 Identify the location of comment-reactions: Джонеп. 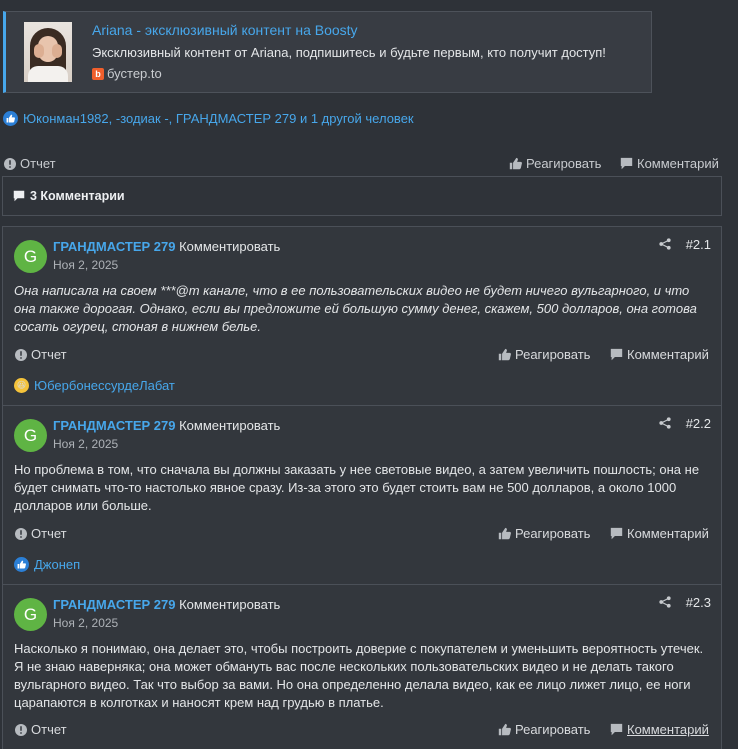
(47, 564).